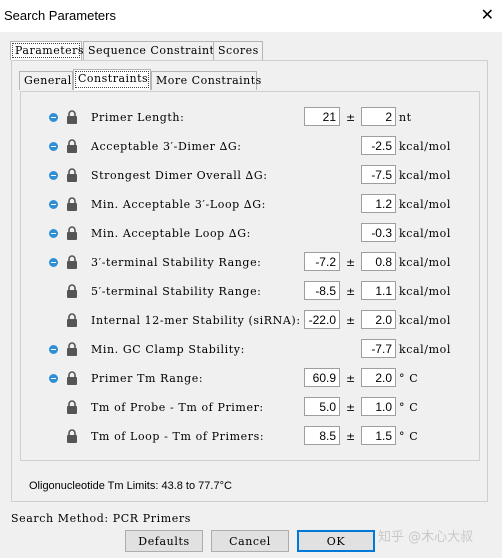 The image size is (502, 558). I want to click on constraint-row: Tm of Probe - Tm of Primer: 5.0 ±1.0 ° C, so click(235, 409).